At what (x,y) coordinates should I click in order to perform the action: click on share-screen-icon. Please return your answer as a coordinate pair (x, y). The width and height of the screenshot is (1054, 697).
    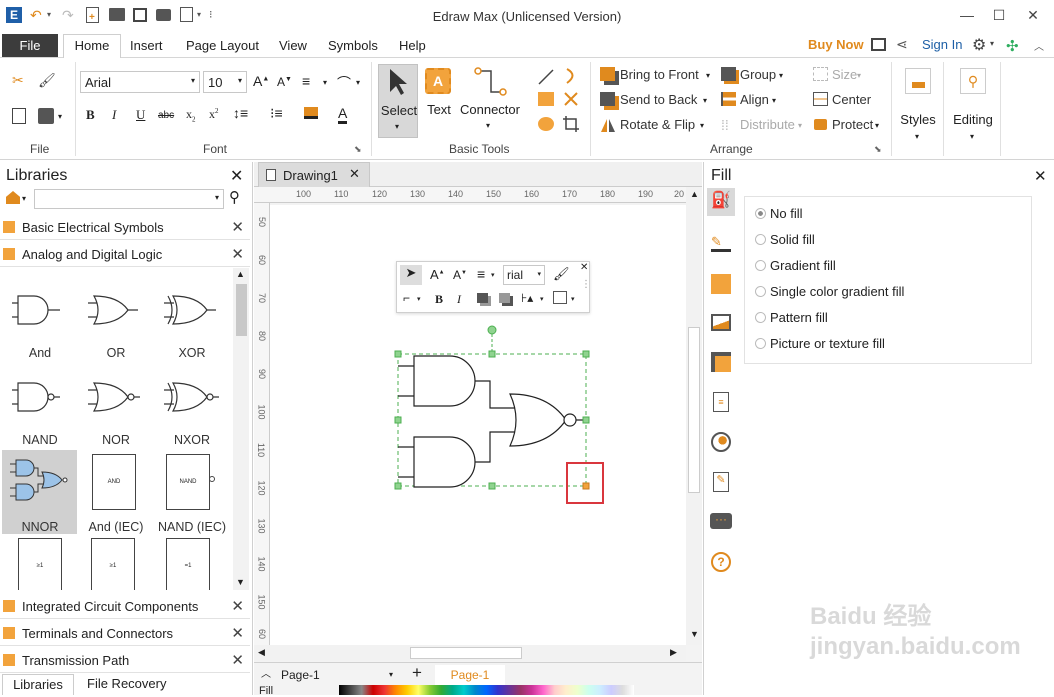
    Looking at the image, I should click on (878, 44).